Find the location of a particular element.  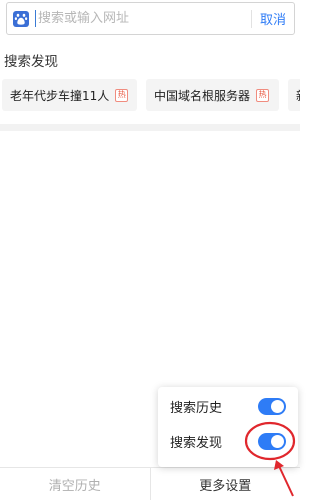

bottom-bar: 清空历史 更多设置 is located at coordinates (150, 483).